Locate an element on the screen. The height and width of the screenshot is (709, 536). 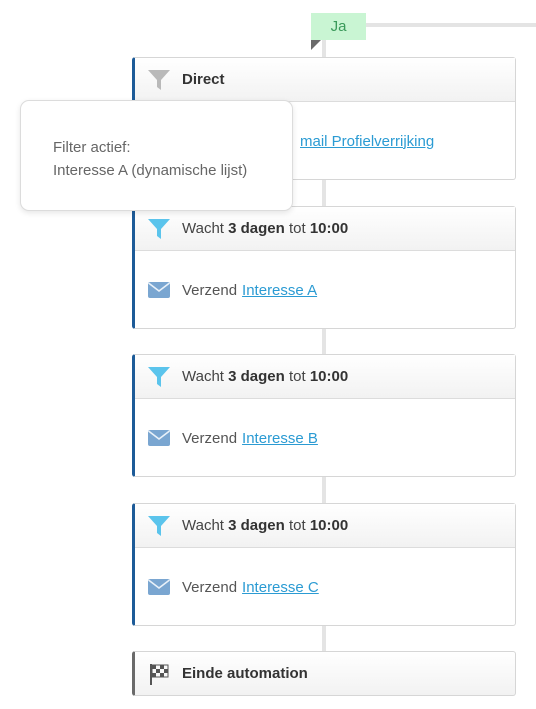
checkered-flag-icon is located at coordinates (159, 674).